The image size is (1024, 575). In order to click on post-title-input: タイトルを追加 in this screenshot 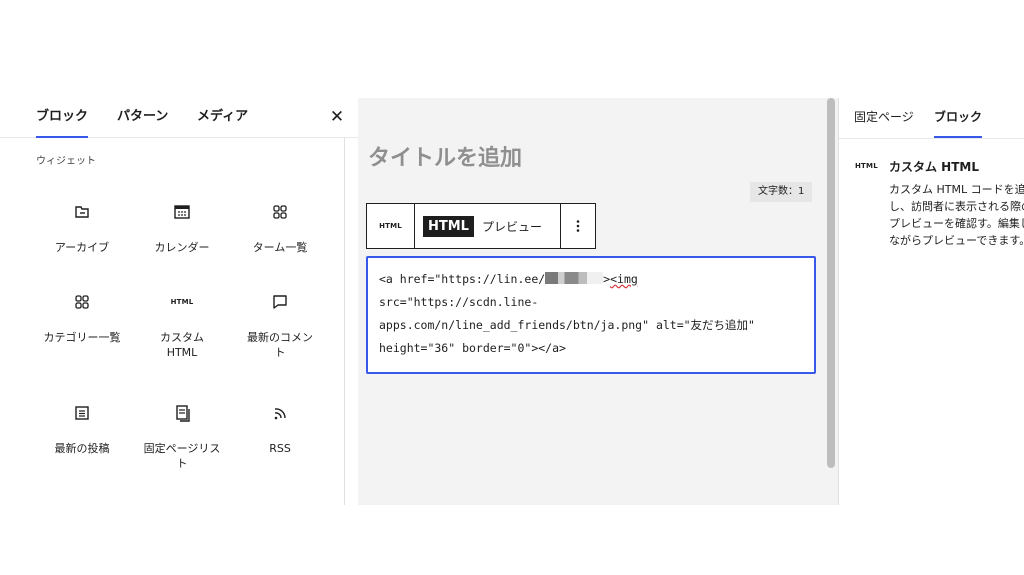, I will do `click(445, 156)`.